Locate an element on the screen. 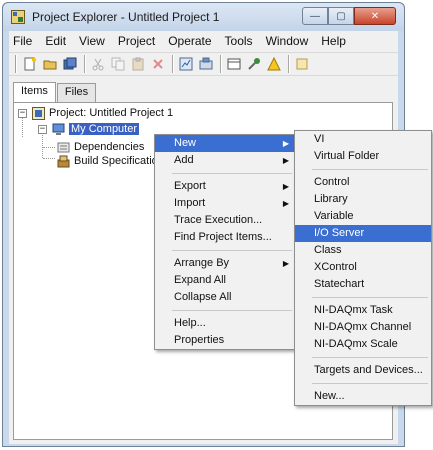  menu-item-arrange-by: Arrange By ▶ is located at coordinates (225, 263).